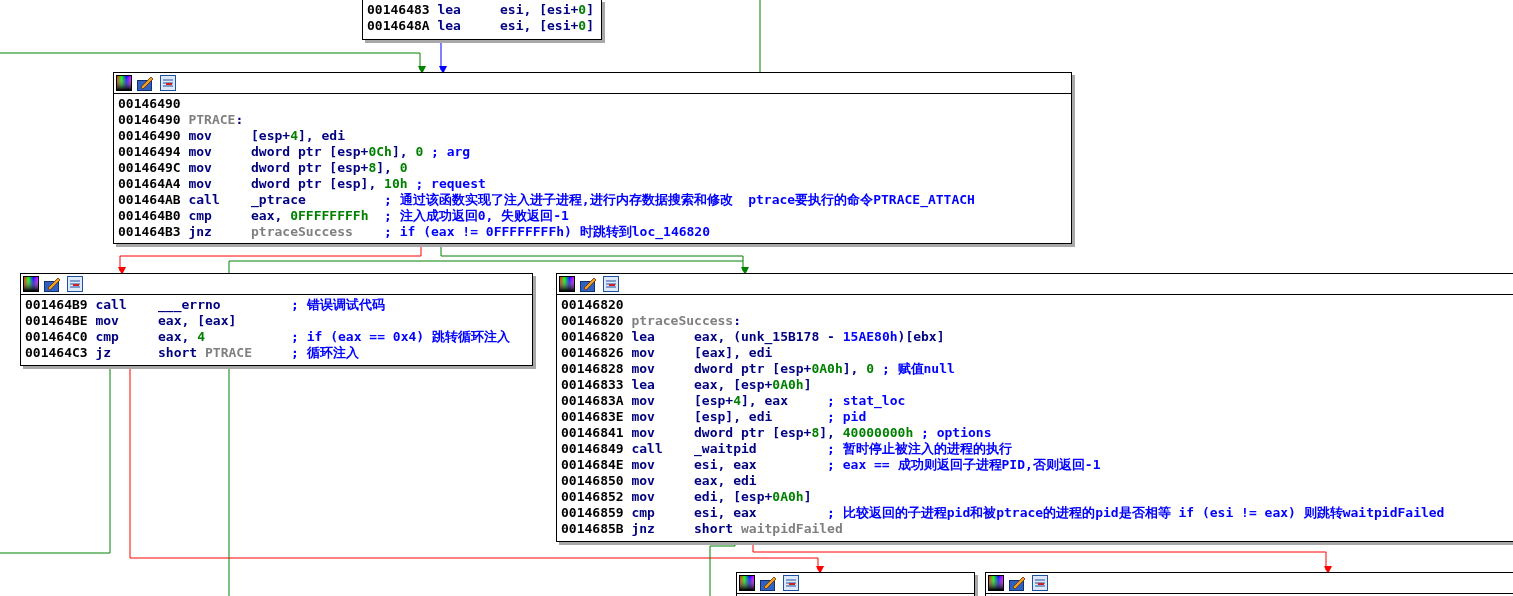  I want to click on comment-text: ; 注入成功返回0, 失败返回-1, so click(476, 216).